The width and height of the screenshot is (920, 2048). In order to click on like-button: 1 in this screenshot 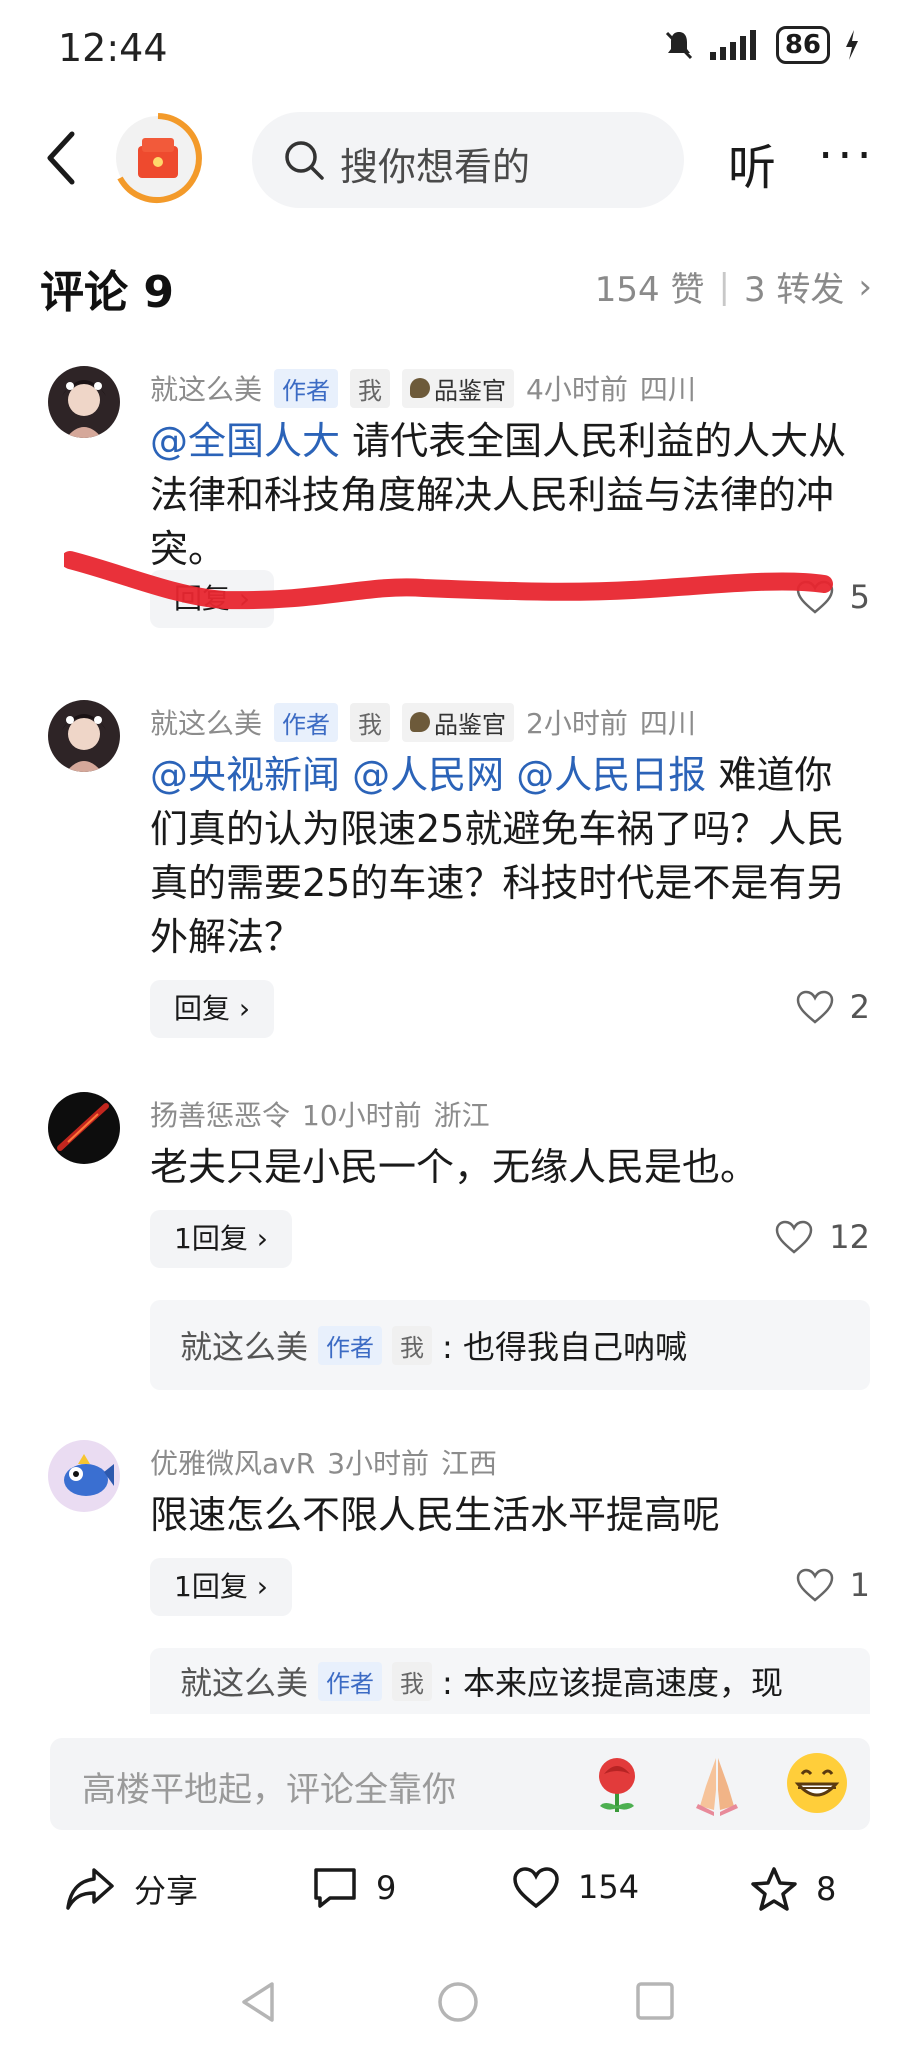, I will do `click(833, 1585)`.